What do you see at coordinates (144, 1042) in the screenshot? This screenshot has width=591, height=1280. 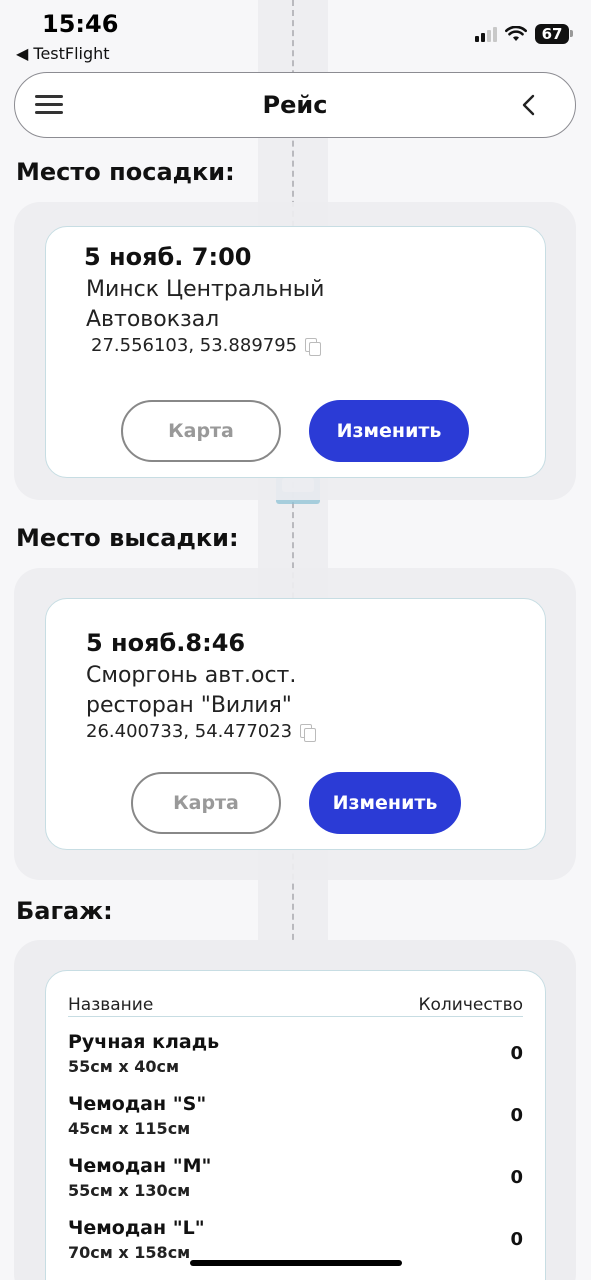 I see `luggage-item-name: Ручная кладь` at bounding box center [144, 1042].